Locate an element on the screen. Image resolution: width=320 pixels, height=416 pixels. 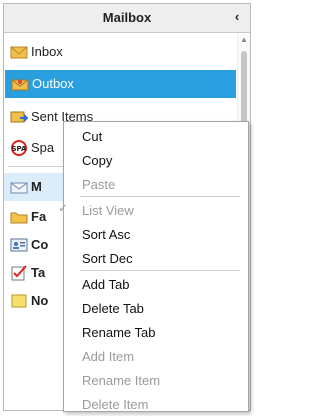
sent-items-icon is located at coordinates (19, 117).